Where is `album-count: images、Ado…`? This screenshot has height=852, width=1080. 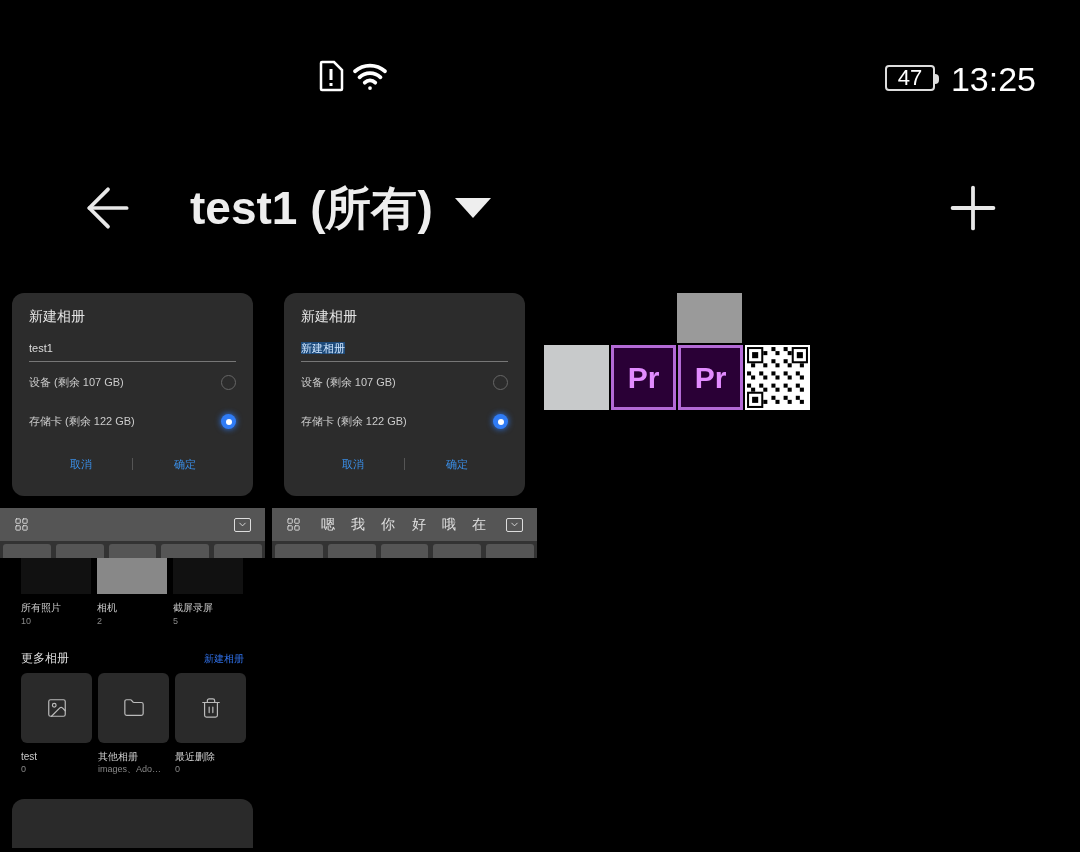
album-count: images、Ado… is located at coordinates (130, 769).